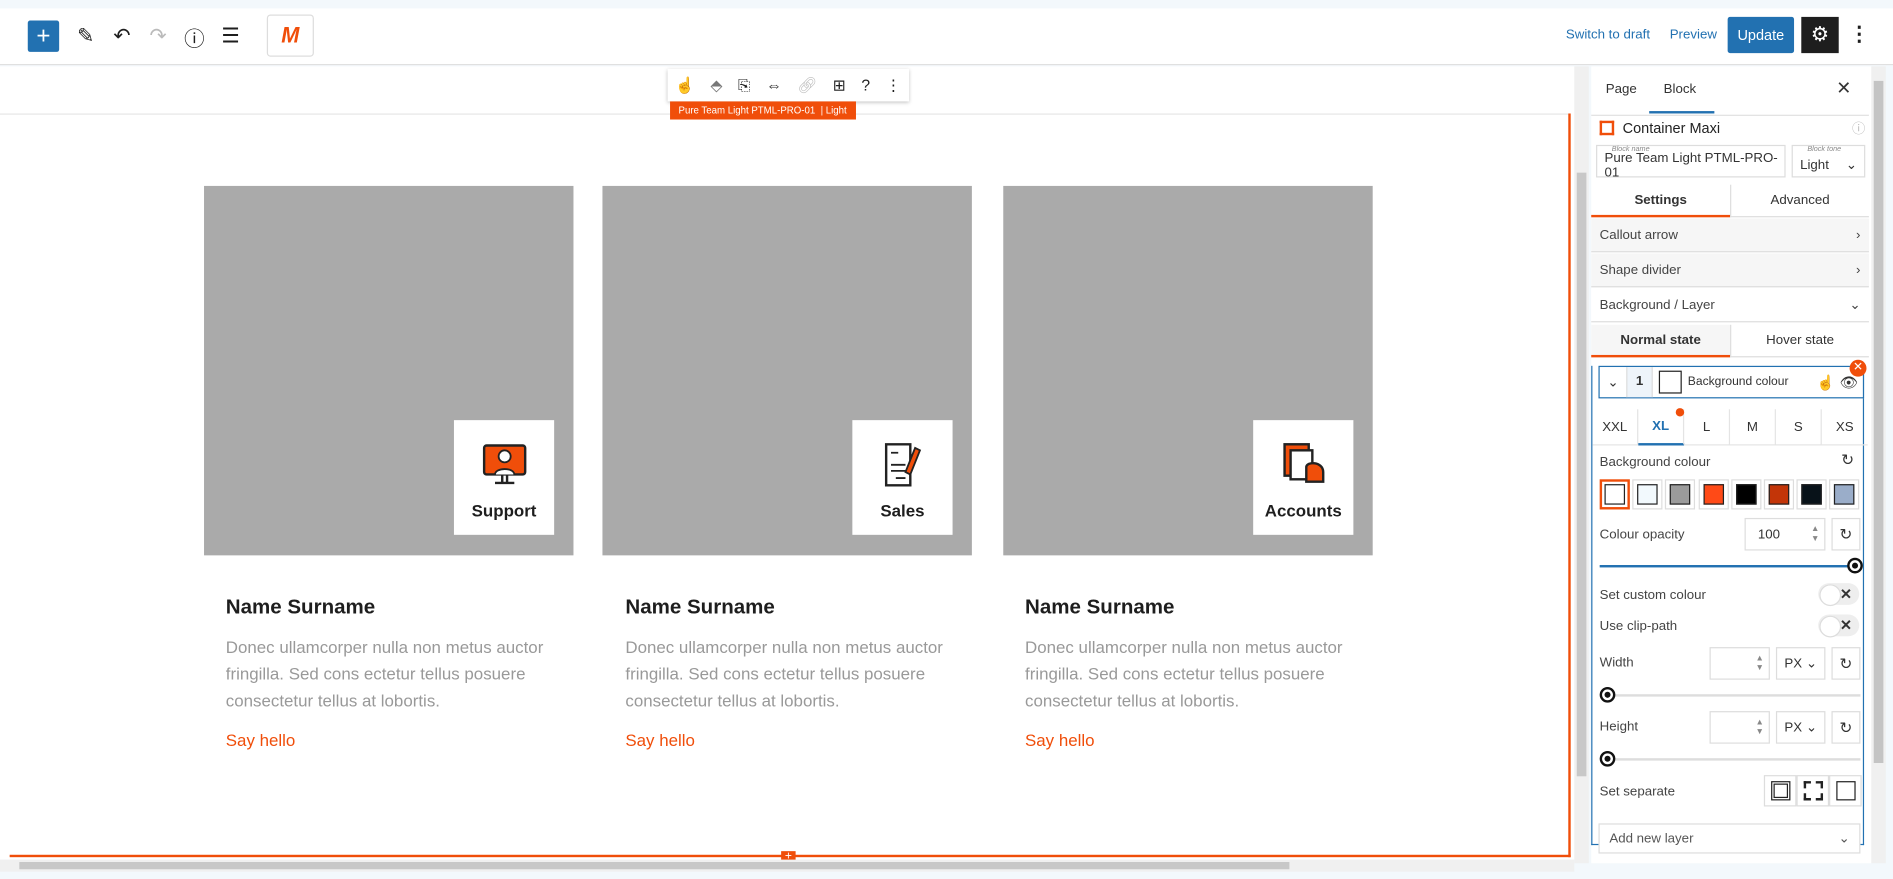  I want to click on tab-page: Page, so click(1621, 89).